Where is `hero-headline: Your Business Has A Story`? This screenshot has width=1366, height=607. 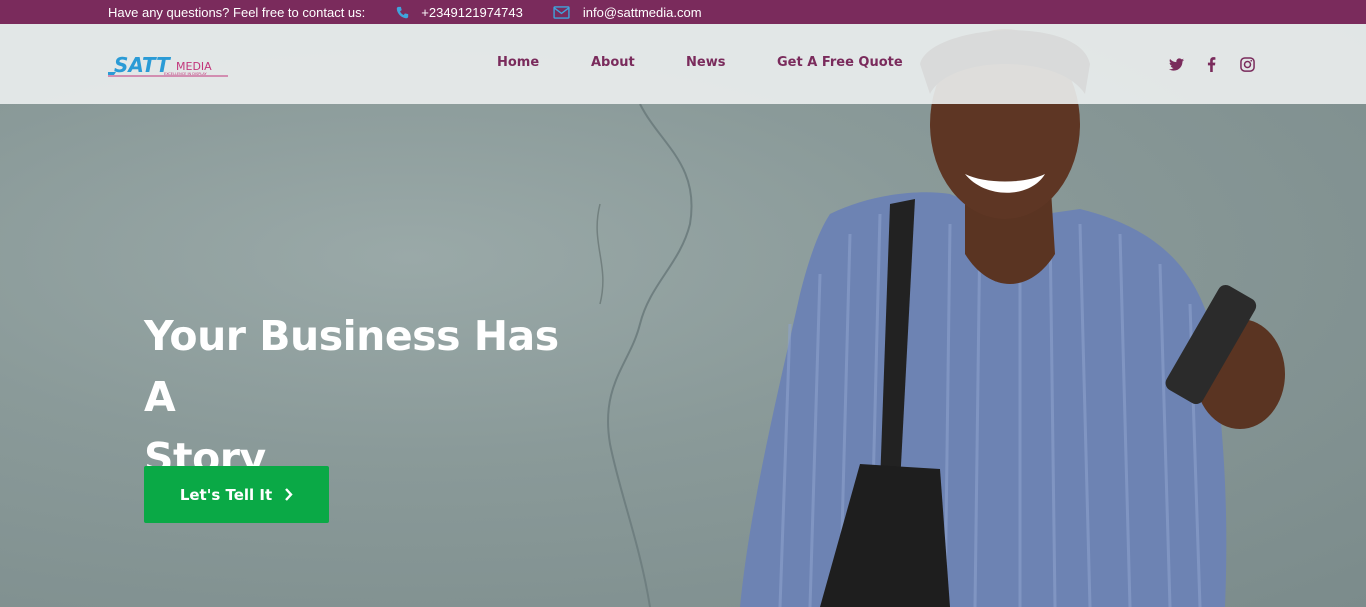 hero-headline: Your Business Has A Story is located at coordinates (359, 397).